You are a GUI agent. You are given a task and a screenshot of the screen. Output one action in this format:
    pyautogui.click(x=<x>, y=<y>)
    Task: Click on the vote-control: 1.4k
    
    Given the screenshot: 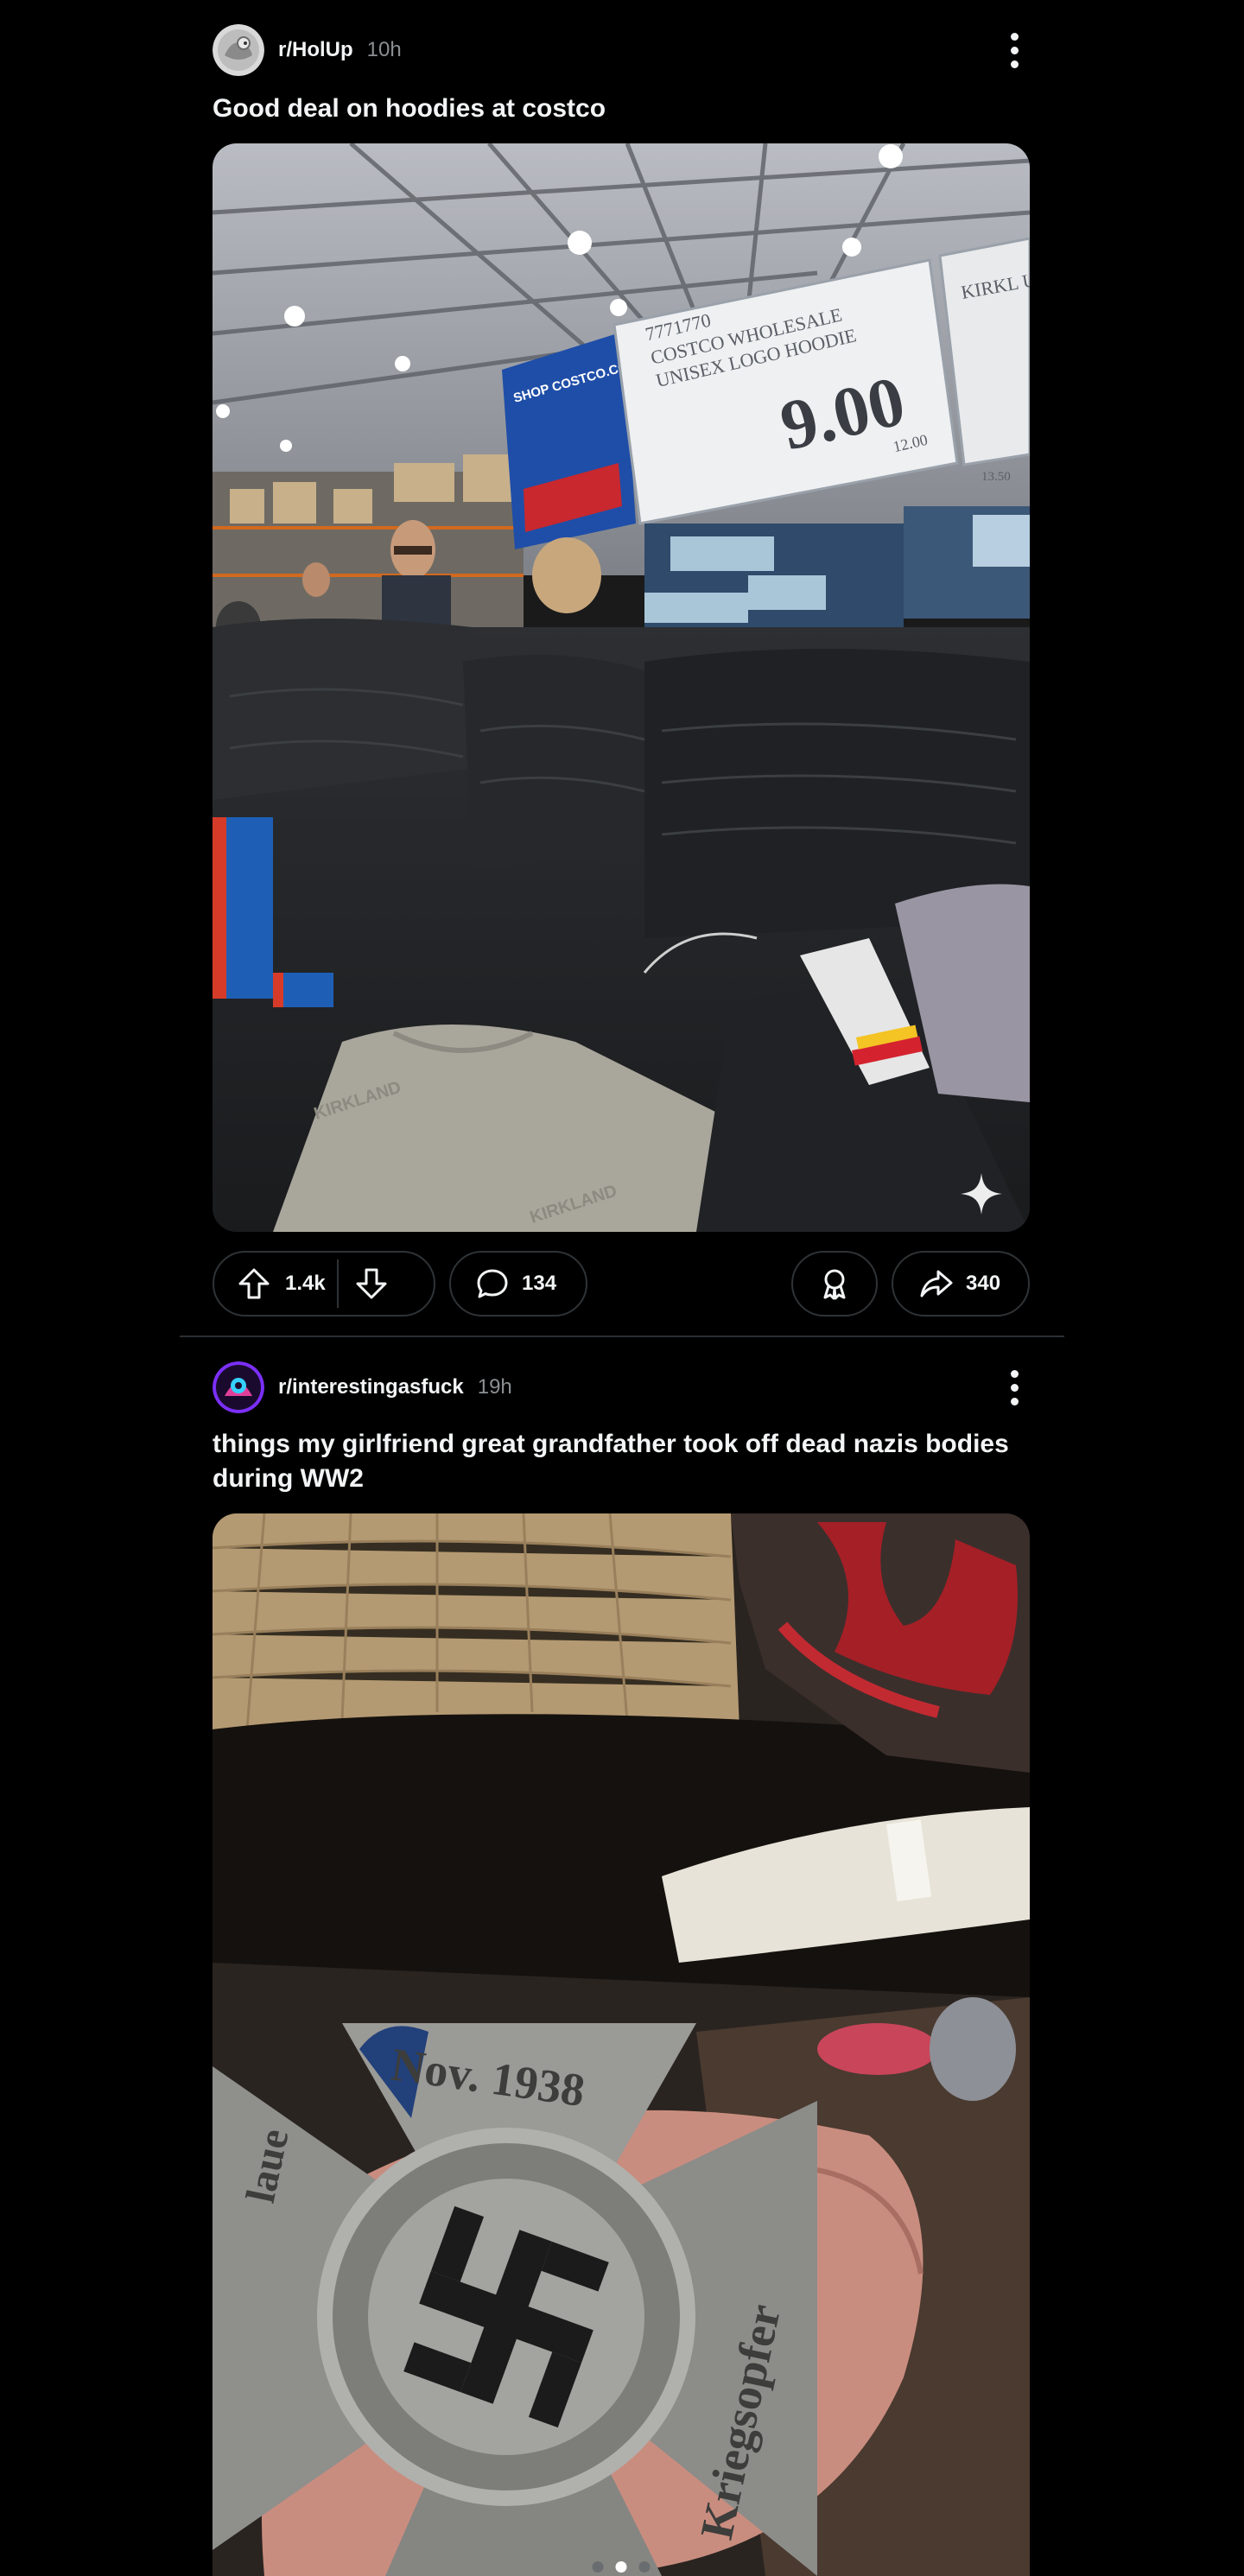 What is the action you would take?
    pyautogui.click(x=324, y=1284)
    